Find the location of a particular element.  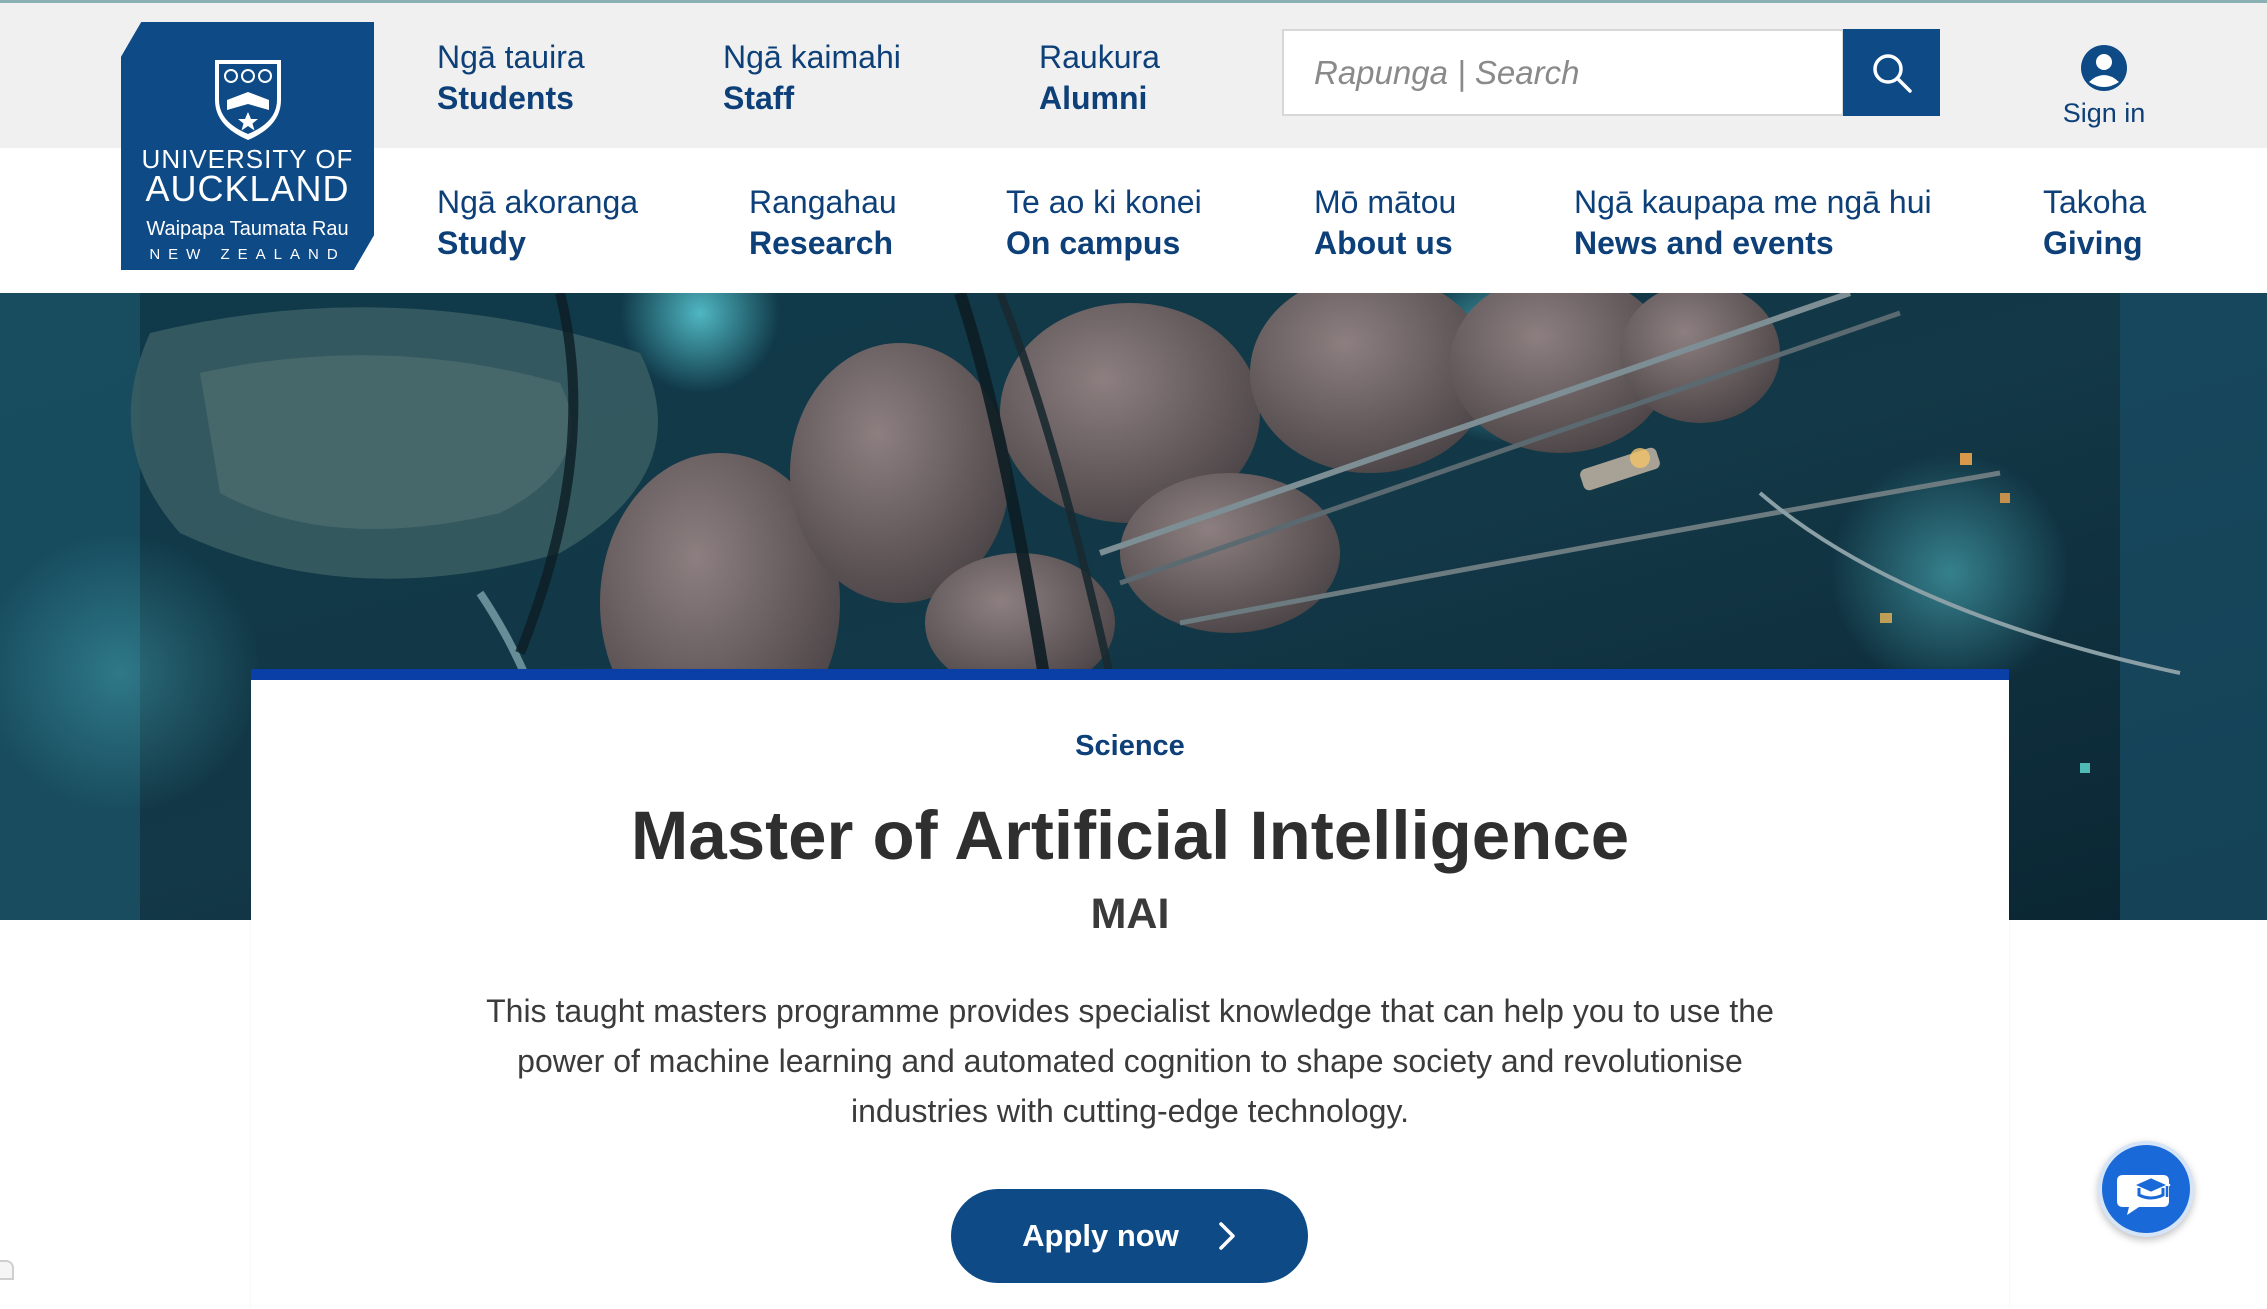

utility-nav-staff: Ngā kaimahi Staff is located at coordinates (812, 78).